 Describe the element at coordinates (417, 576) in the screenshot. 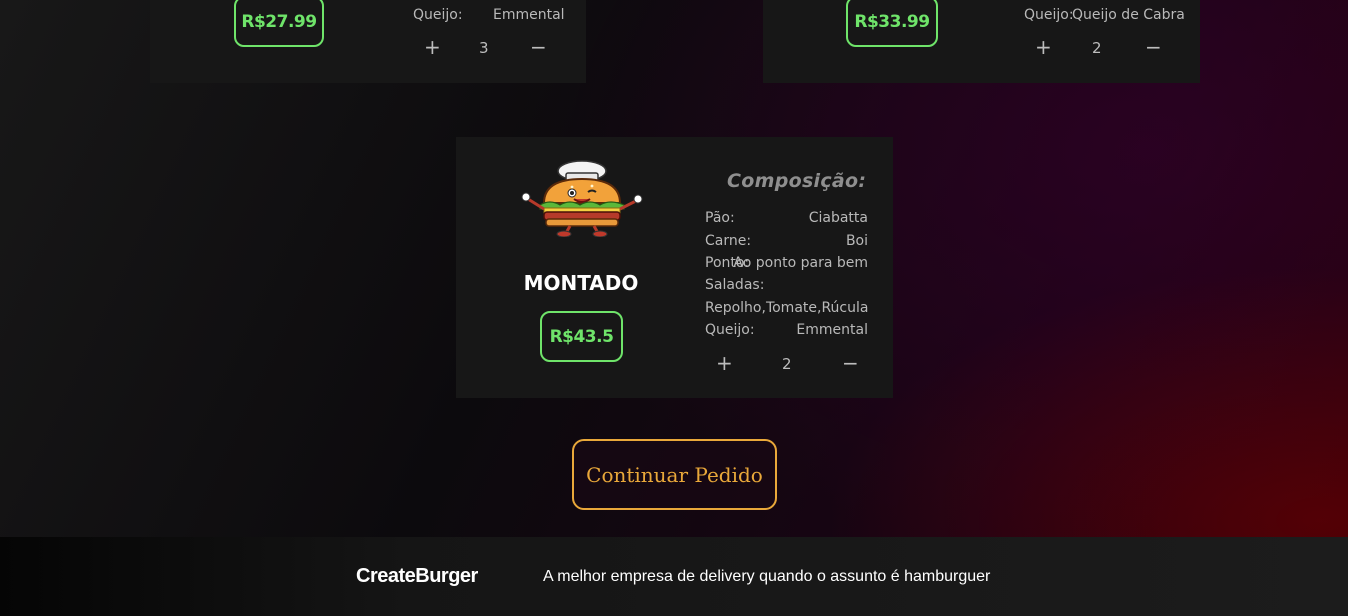

I see `footer-brand: CreateBurger` at that location.